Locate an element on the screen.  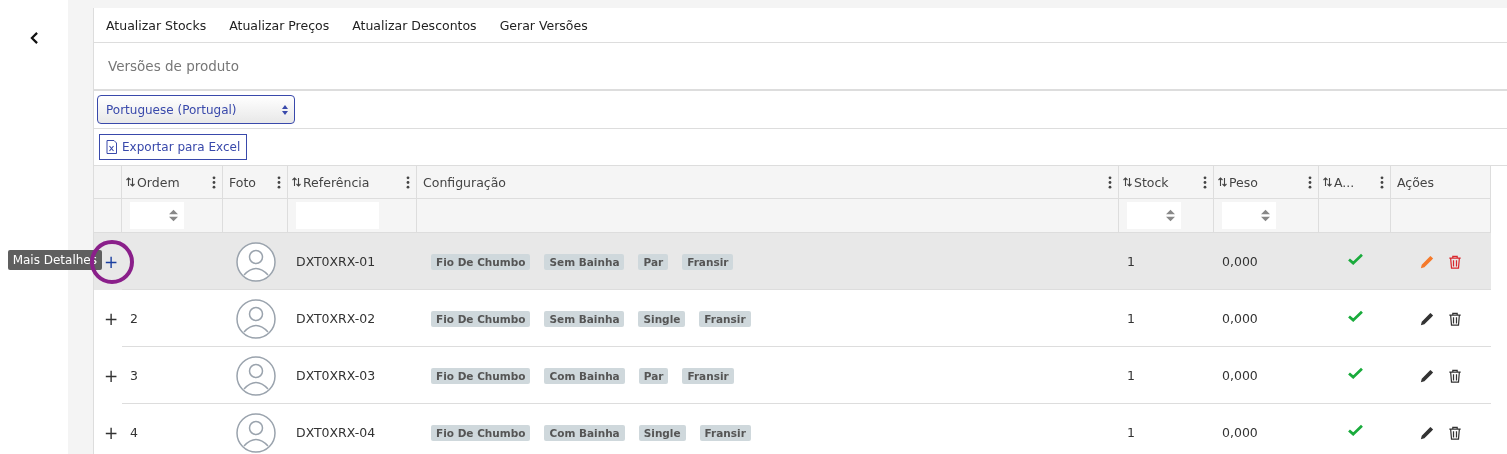
table-cell: DXT0XRX-01 is located at coordinates (336, 261).